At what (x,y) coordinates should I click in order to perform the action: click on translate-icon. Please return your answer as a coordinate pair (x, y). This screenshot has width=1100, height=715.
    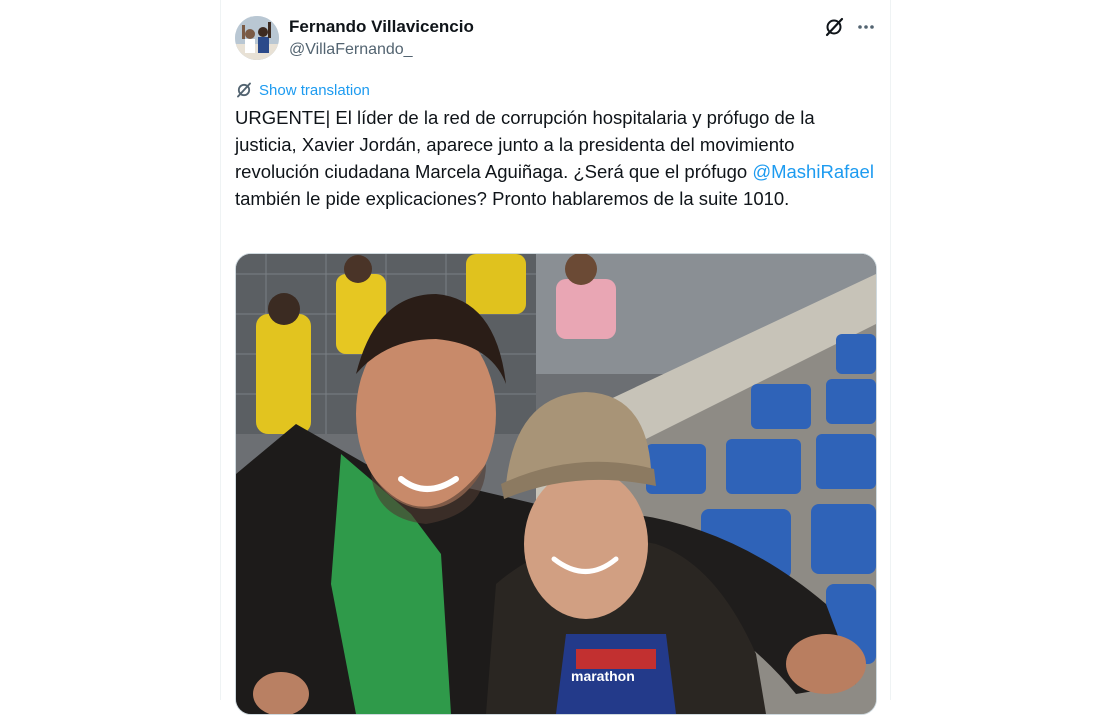
    Looking at the image, I should click on (244, 90).